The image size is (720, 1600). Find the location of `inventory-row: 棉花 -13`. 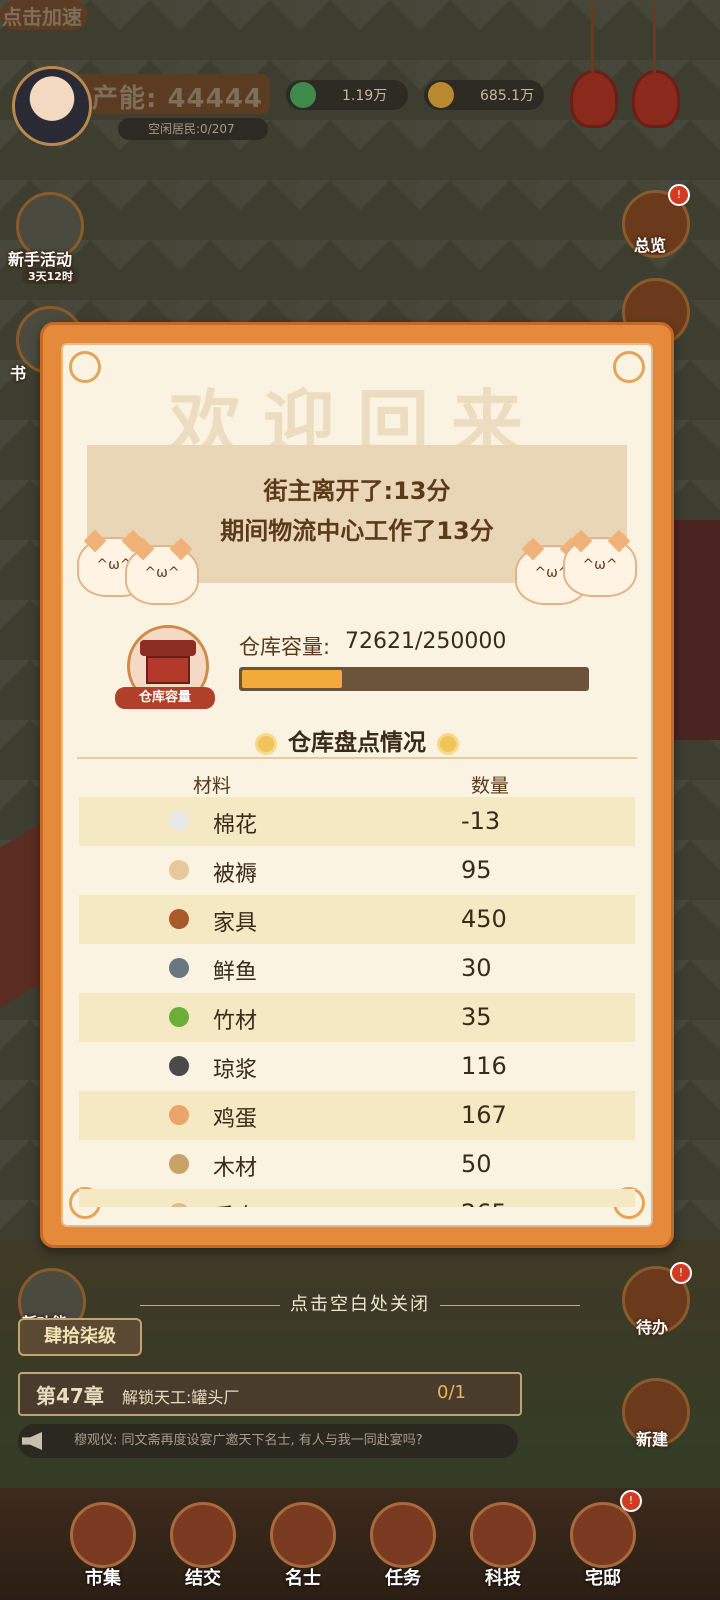

inventory-row: 棉花 -13 is located at coordinates (357, 821).